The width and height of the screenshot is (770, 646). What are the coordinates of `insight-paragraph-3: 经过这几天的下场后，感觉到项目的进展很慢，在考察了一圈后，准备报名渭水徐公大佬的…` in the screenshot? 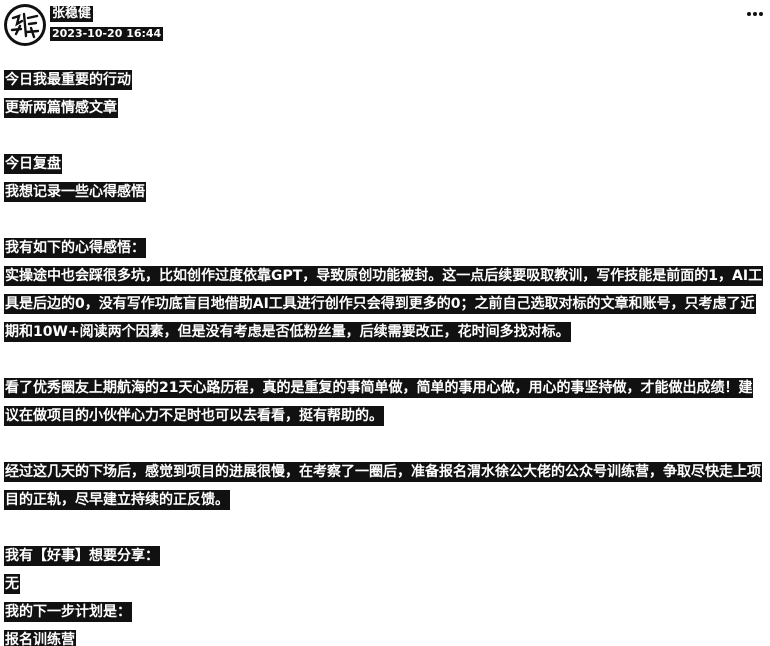 It's located at (385, 486).